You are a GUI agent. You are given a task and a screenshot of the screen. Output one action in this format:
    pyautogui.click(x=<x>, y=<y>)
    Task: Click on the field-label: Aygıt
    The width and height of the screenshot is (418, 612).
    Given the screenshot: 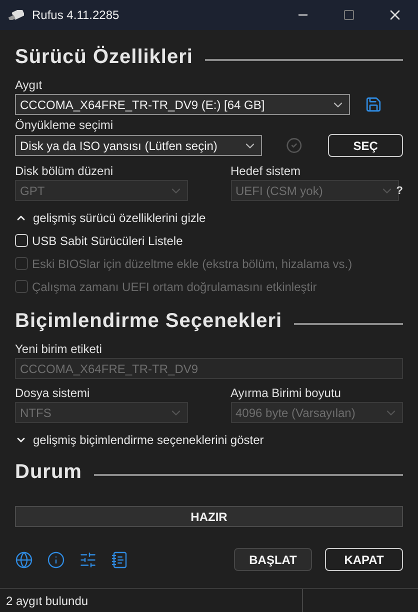 What is the action you would take?
    pyautogui.click(x=29, y=85)
    